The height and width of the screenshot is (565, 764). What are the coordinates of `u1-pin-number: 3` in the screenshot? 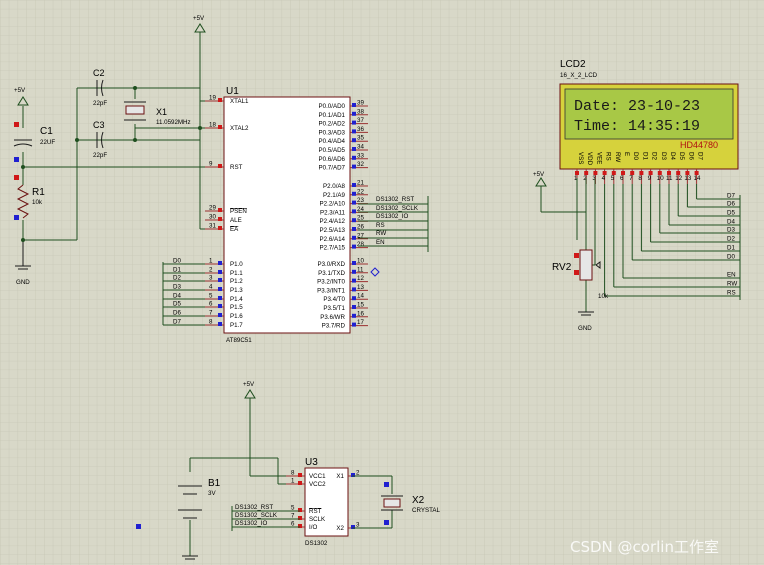 It's located at (211, 278).